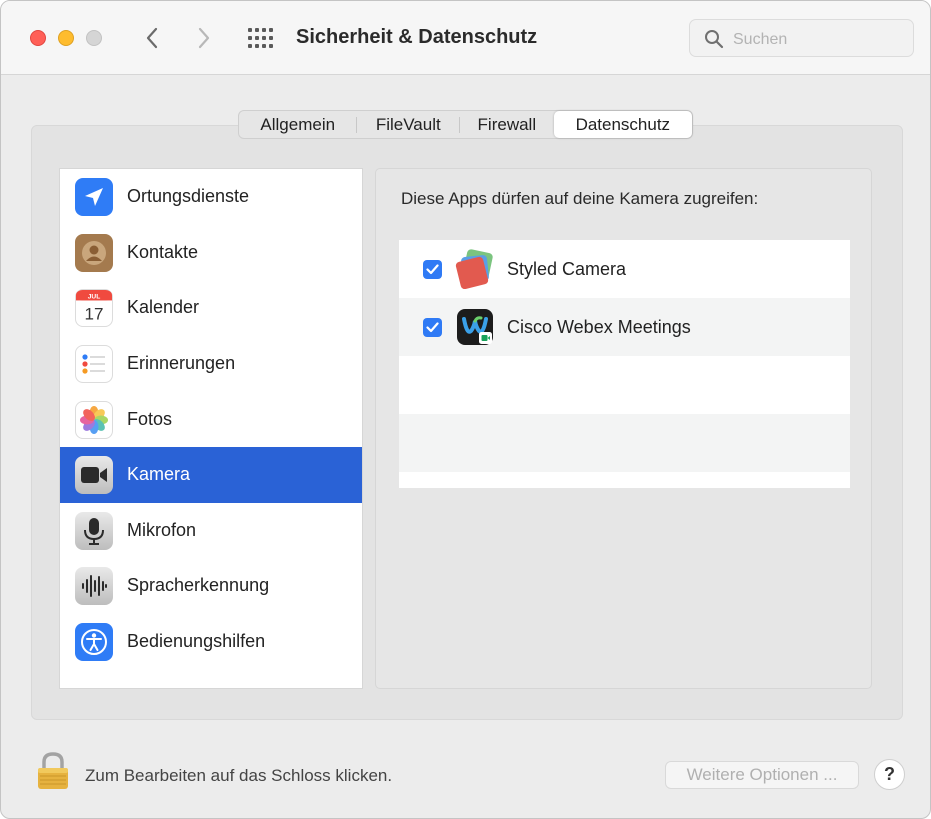  What do you see at coordinates (163, 252) in the screenshot?
I see `sidebar-item-label: Kontakte` at bounding box center [163, 252].